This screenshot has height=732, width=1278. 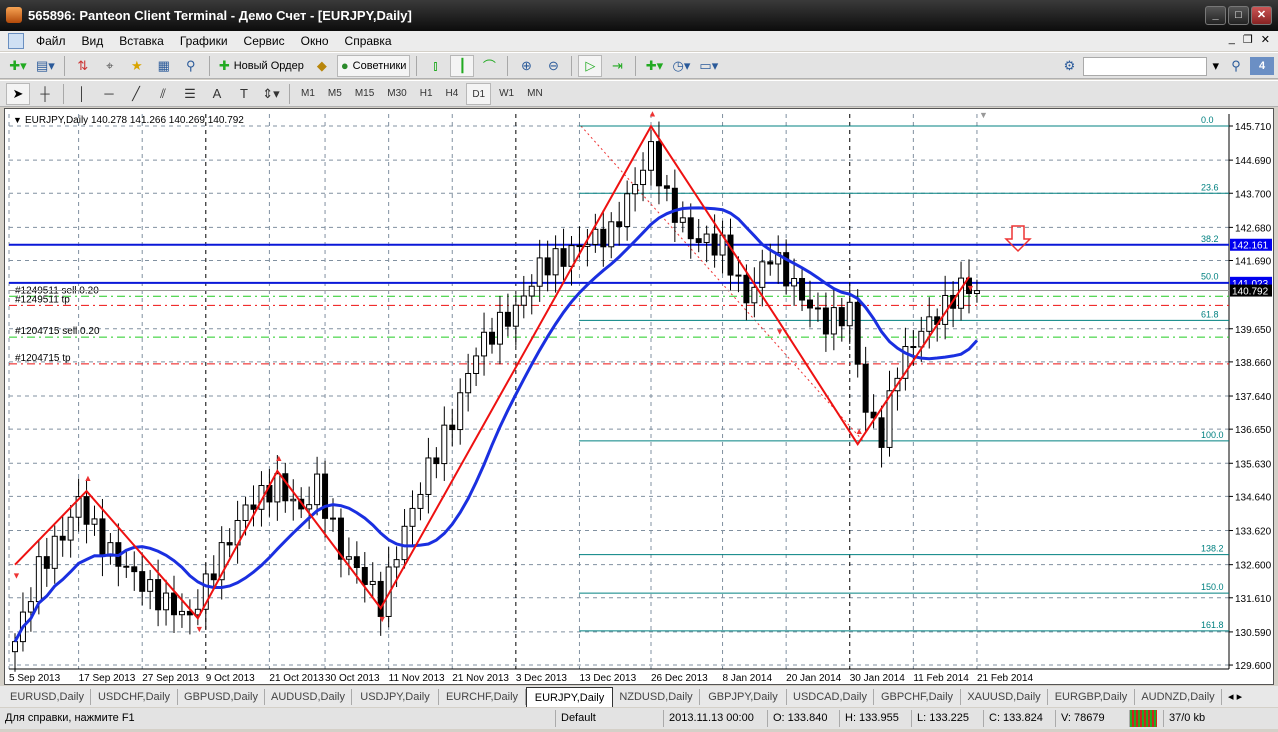 What do you see at coordinates (45, 66) in the screenshot?
I see `profiles-icon: ▤▾` at bounding box center [45, 66].